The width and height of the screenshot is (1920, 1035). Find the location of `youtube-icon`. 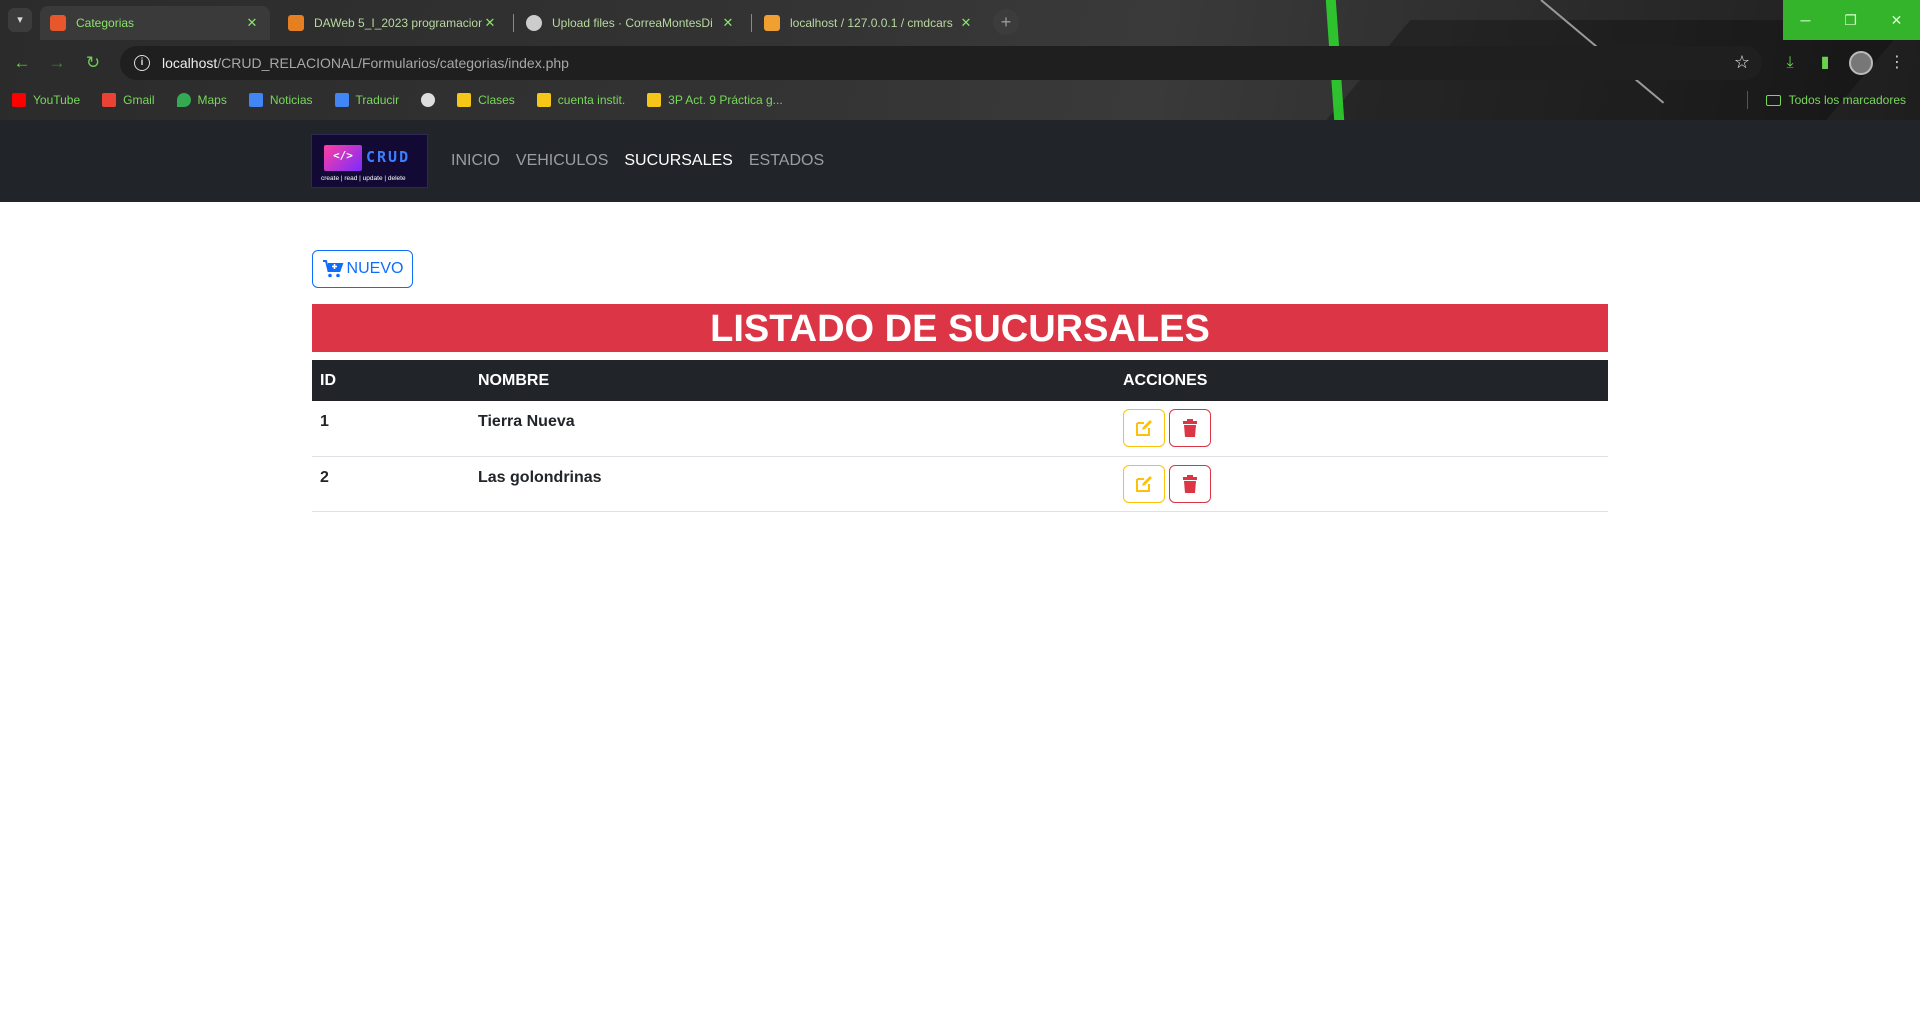

youtube-icon is located at coordinates (19, 100).